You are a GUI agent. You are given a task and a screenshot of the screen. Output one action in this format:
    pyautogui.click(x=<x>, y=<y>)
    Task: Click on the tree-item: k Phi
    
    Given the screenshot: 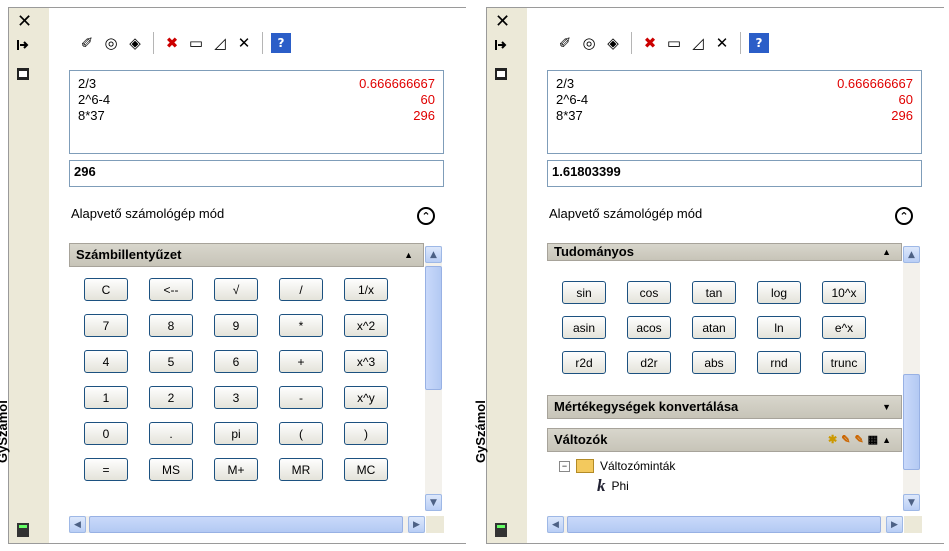 What is the action you would take?
    pyautogui.click(x=727, y=486)
    